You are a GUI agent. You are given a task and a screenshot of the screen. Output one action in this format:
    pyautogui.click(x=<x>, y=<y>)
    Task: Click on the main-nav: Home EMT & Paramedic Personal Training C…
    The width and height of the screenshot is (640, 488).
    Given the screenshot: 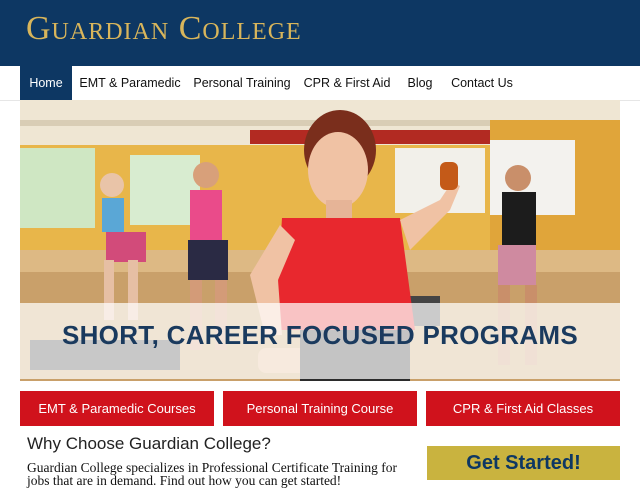 What is the action you would take?
    pyautogui.click(x=320, y=83)
    